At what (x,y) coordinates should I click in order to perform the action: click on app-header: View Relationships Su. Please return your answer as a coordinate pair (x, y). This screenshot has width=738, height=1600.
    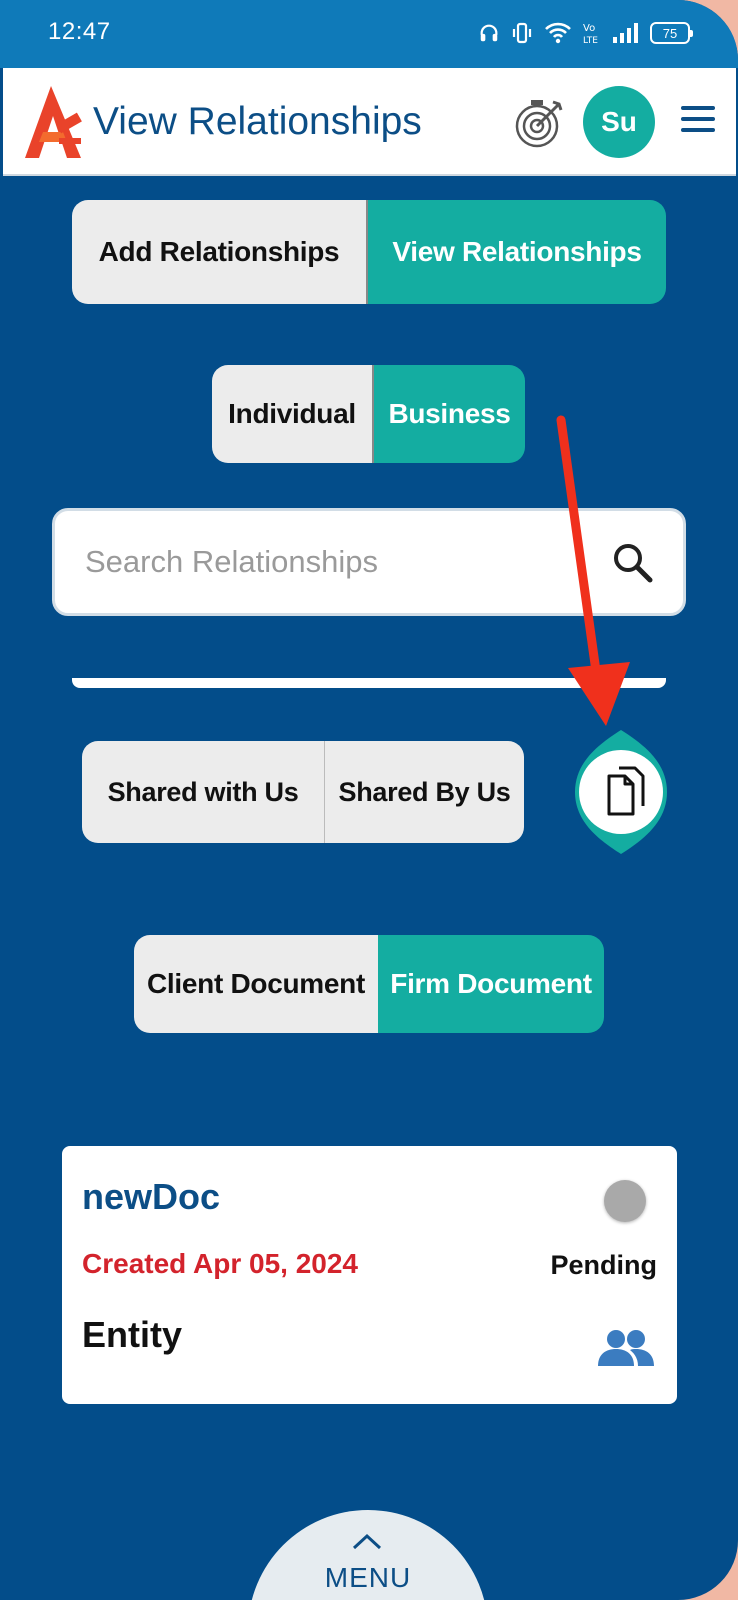
    Looking at the image, I should click on (369, 122).